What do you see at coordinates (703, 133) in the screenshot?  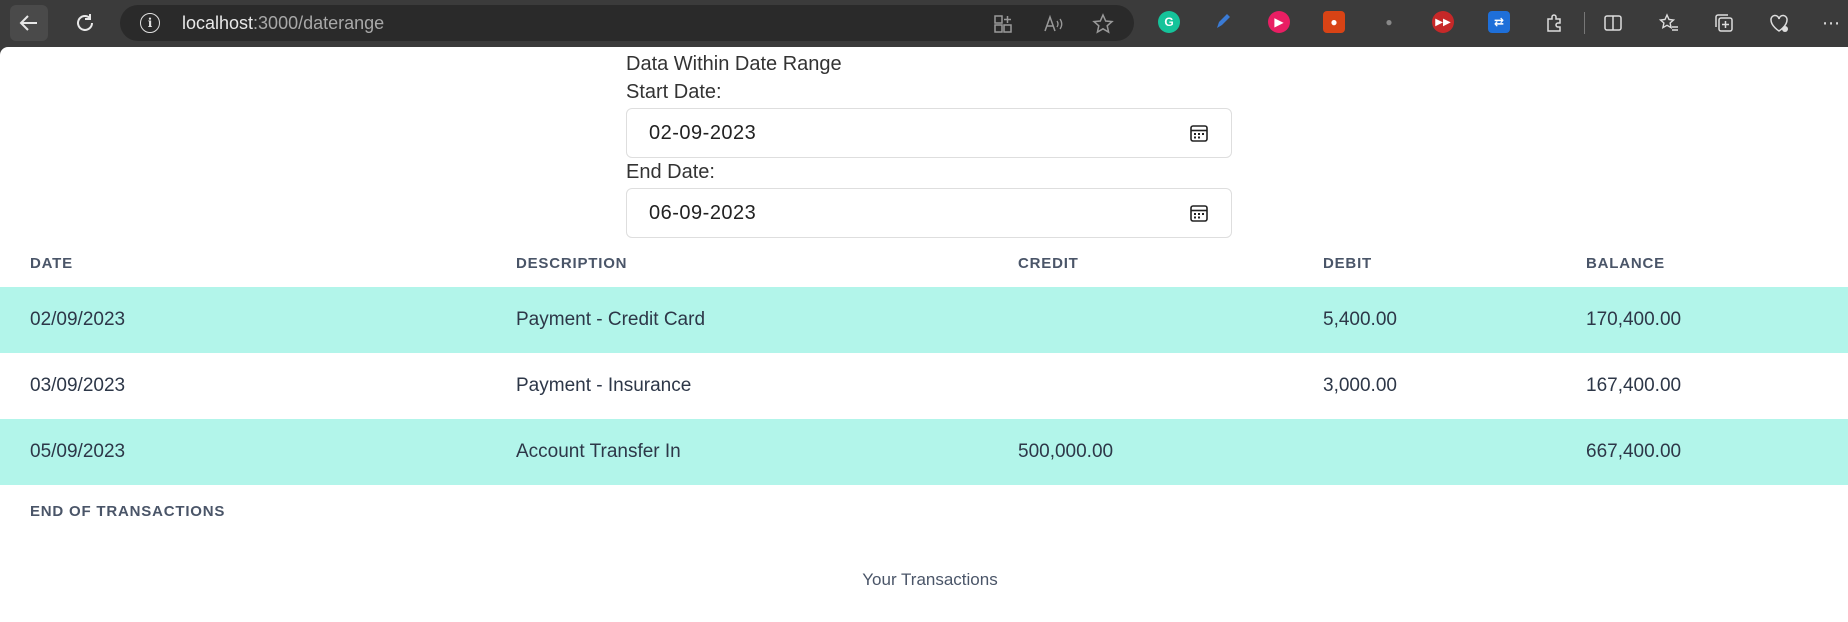 I see `start-date-value: 02-09-2023` at bounding box center [703, 133].